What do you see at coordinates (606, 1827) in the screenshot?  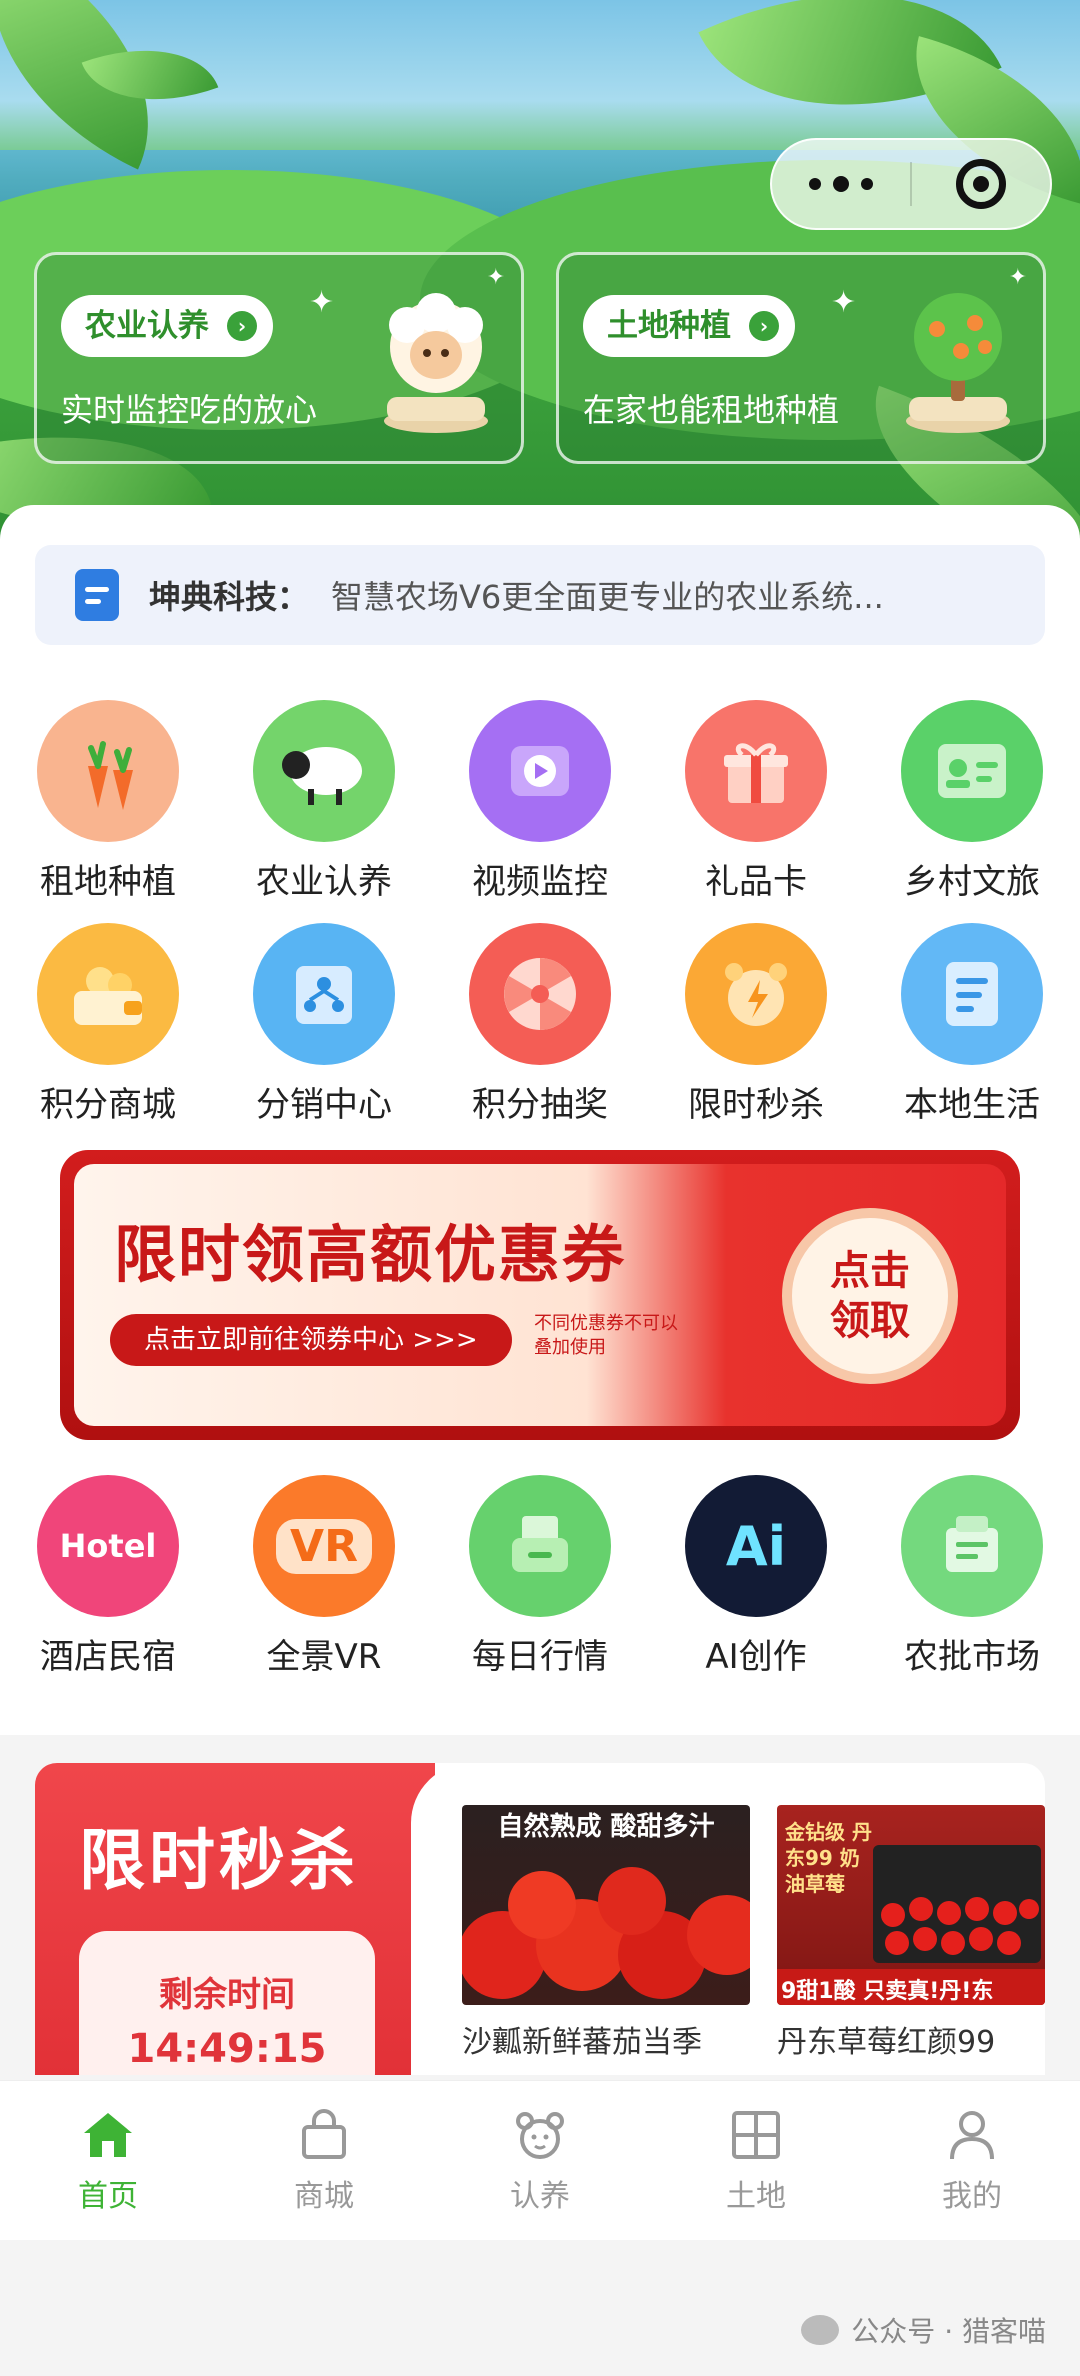 I see `product-badge: 自然熟成 酸甜多汁` at bounding box center [606, 1827].